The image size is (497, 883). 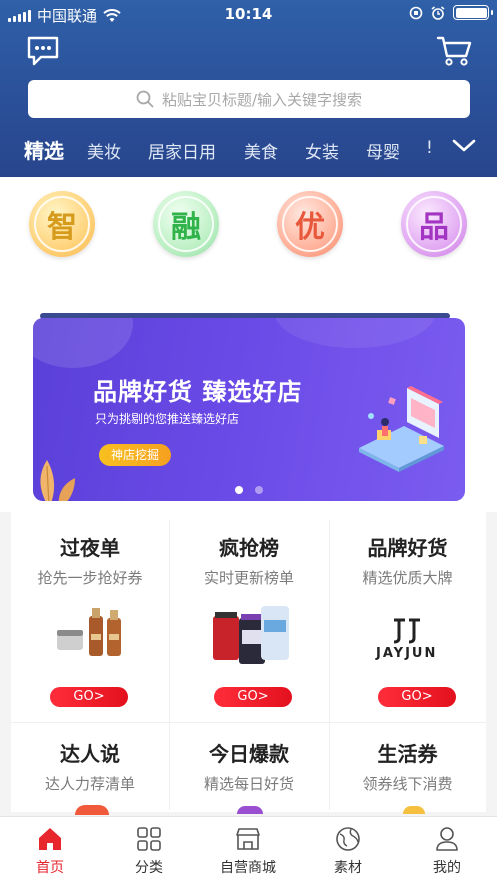 I want to click on tab-profile: 我的, so click(x=447, y=851).